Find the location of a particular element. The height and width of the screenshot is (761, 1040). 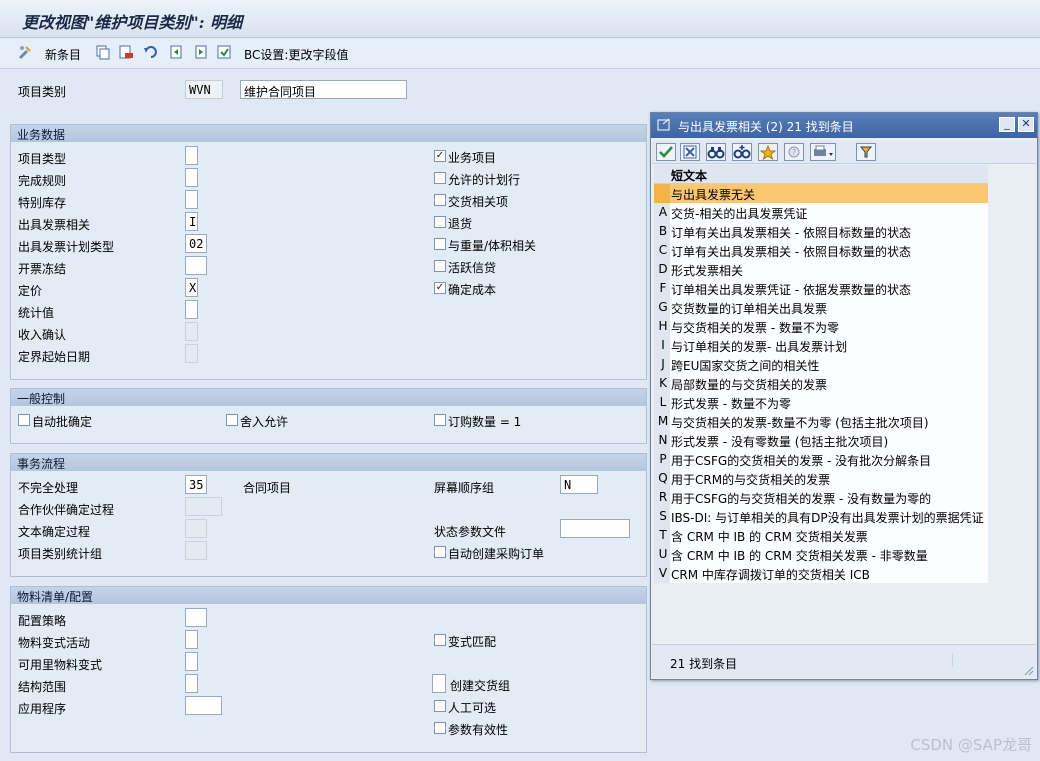

row-short-text: 局部数量的与交货相关的发票 is located at coordinates (749, 385).